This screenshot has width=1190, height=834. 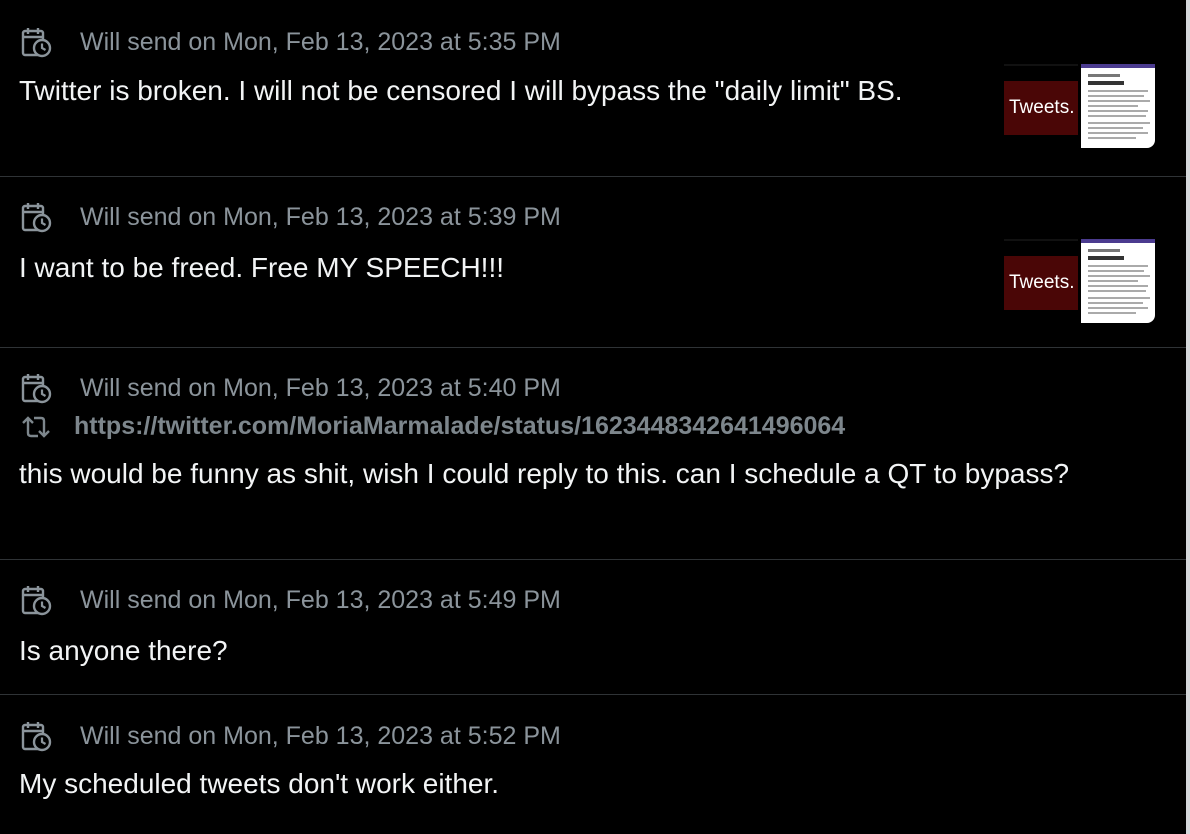 I want to click on tweet-text: My scheduled tweets don't work either., so click(x=259, y=783).